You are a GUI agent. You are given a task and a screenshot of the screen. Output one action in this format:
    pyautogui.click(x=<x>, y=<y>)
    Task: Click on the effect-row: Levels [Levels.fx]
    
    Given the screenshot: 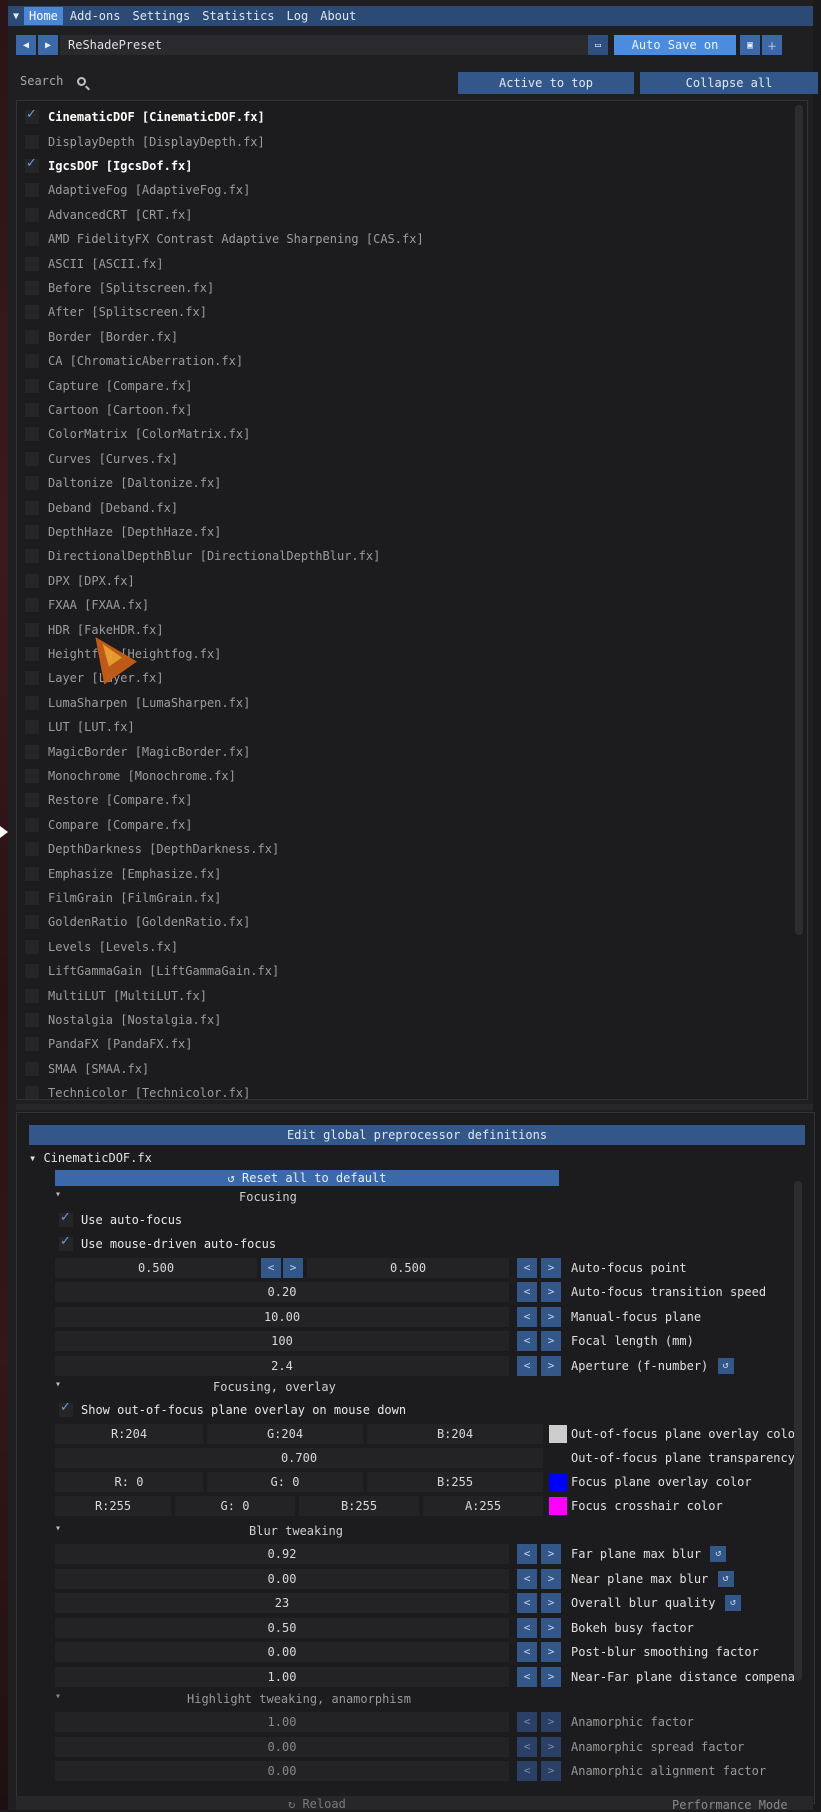 What is the action you would take?
    pyautogui.click(x=402, y=947)
    